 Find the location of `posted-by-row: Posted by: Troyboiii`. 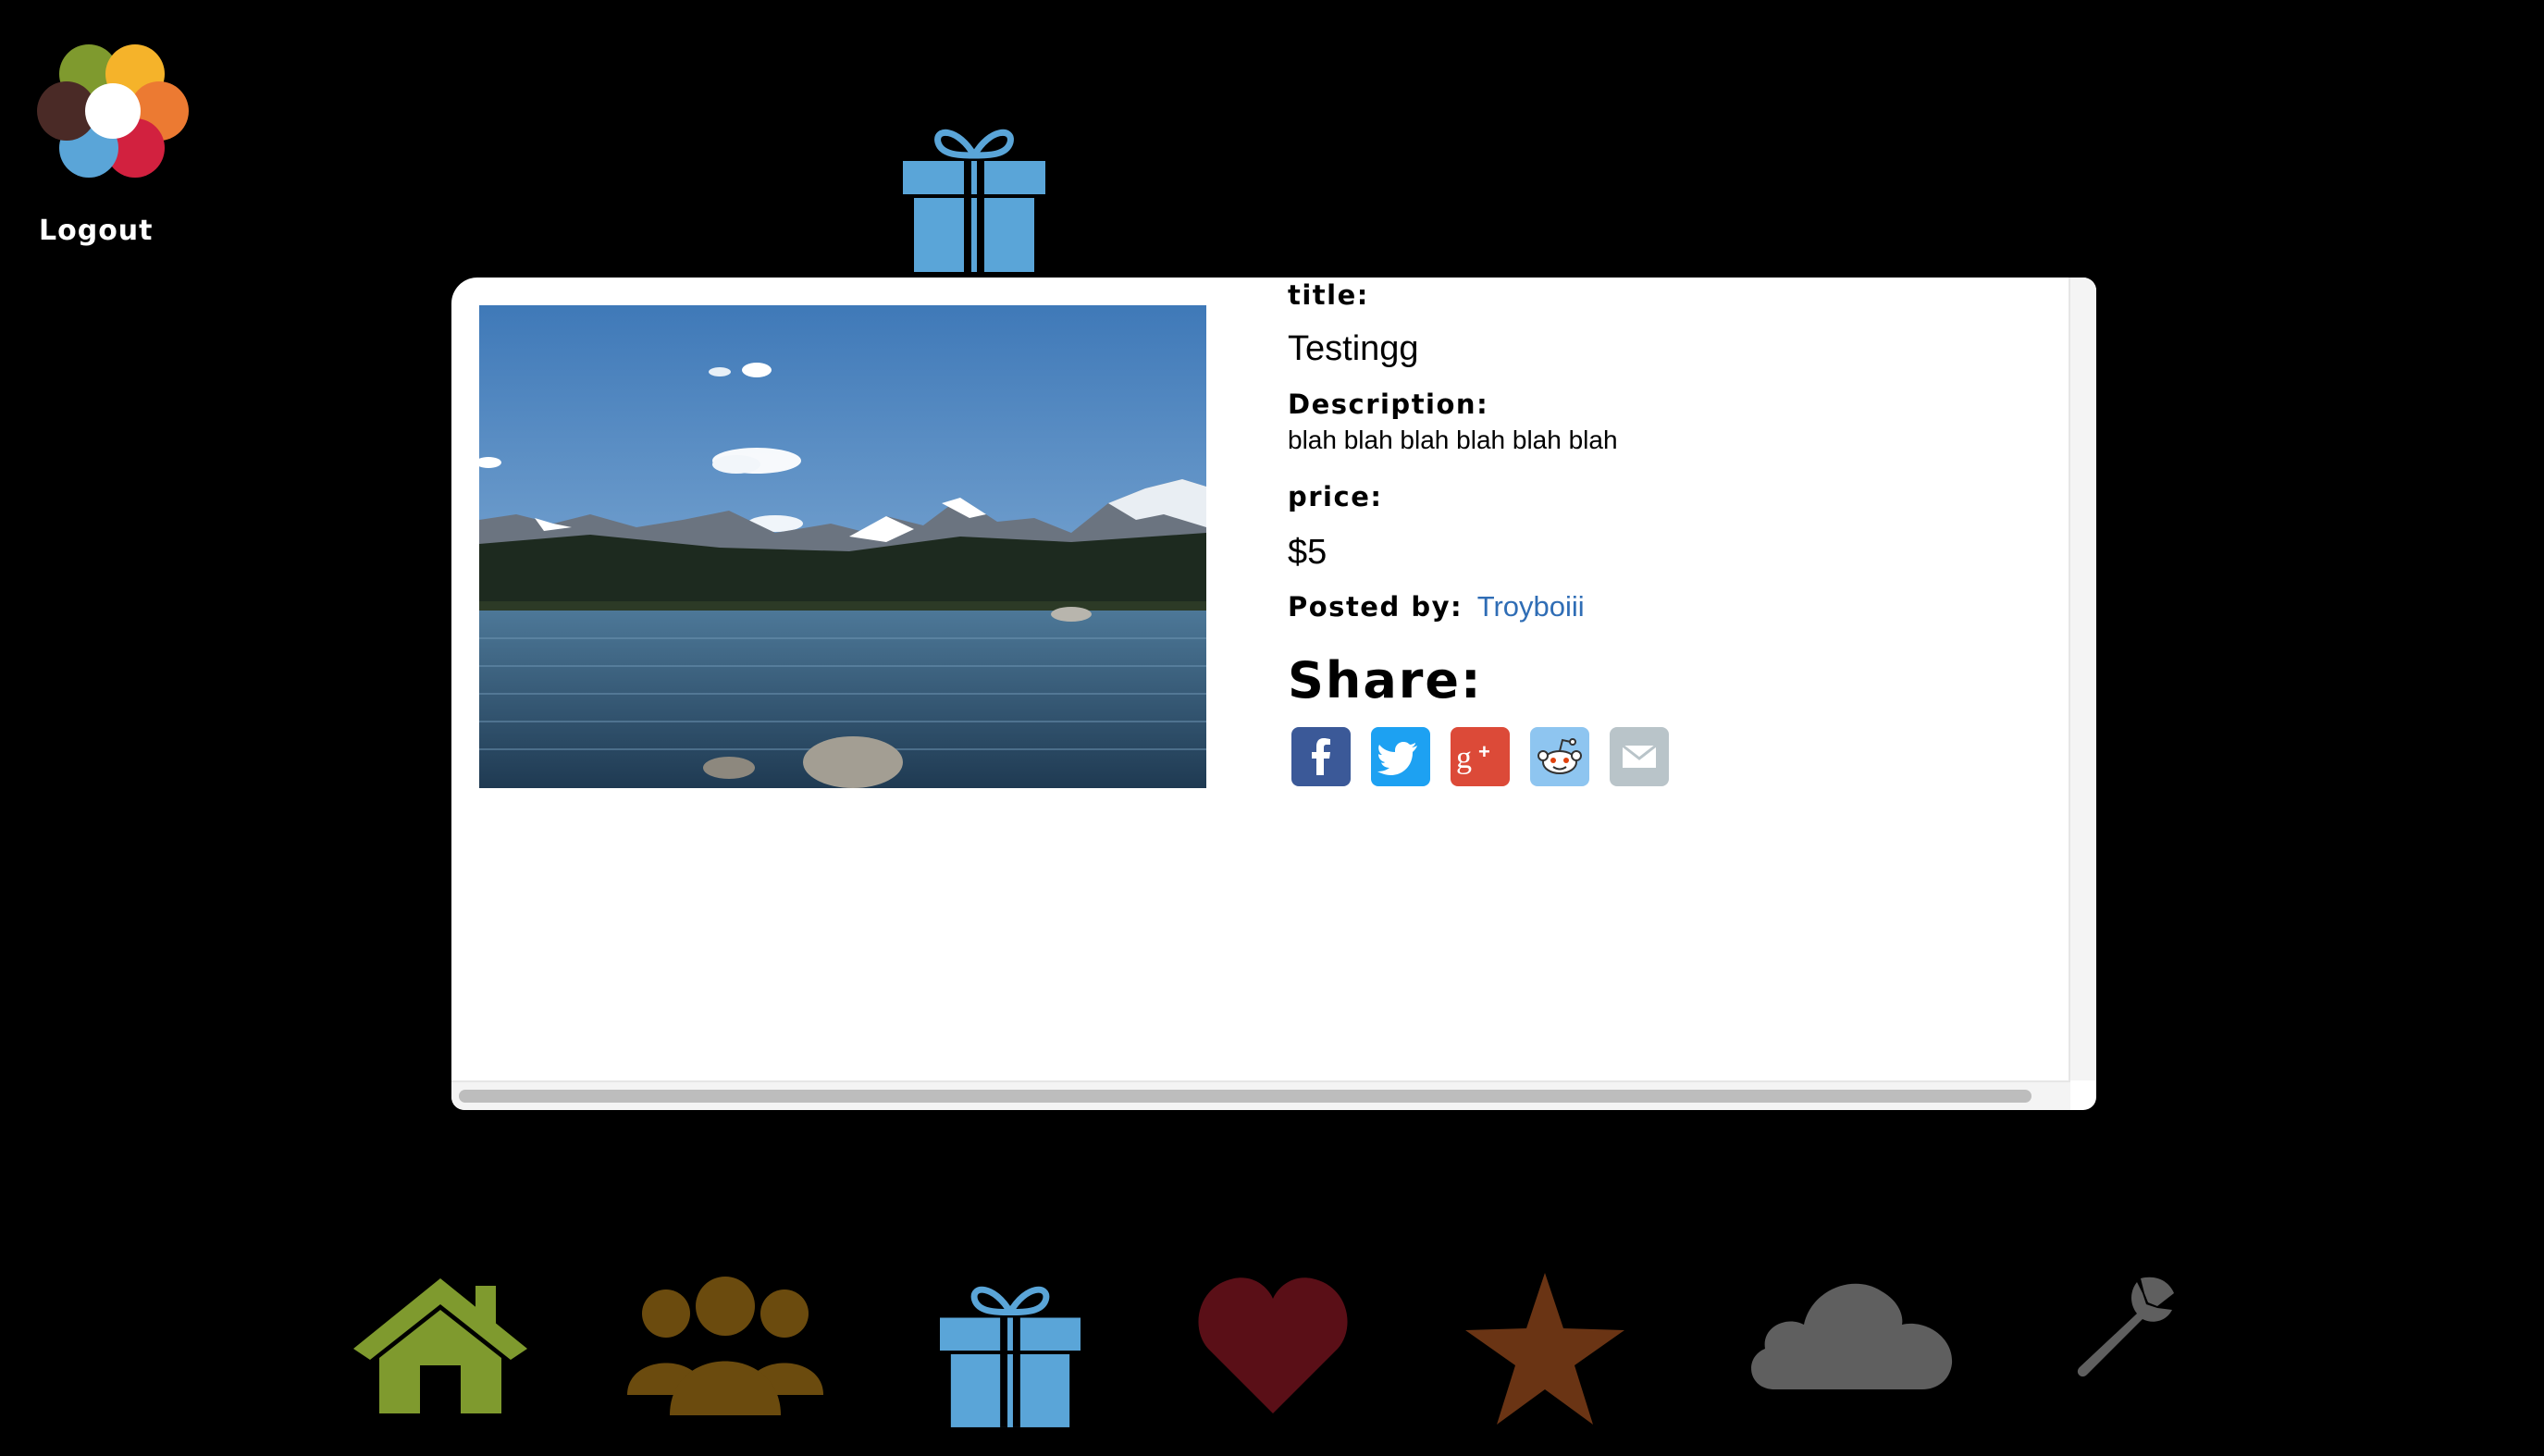

posted-by-row: Posted by: Troyboiii is located at coordinates (1436, 606).